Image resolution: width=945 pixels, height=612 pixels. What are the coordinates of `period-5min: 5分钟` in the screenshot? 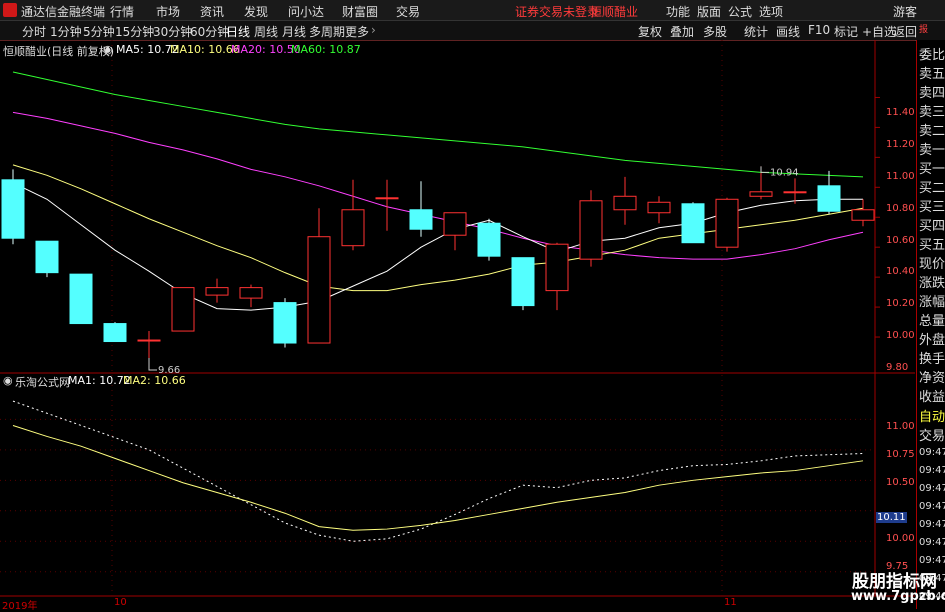 It's located at (99, 31).